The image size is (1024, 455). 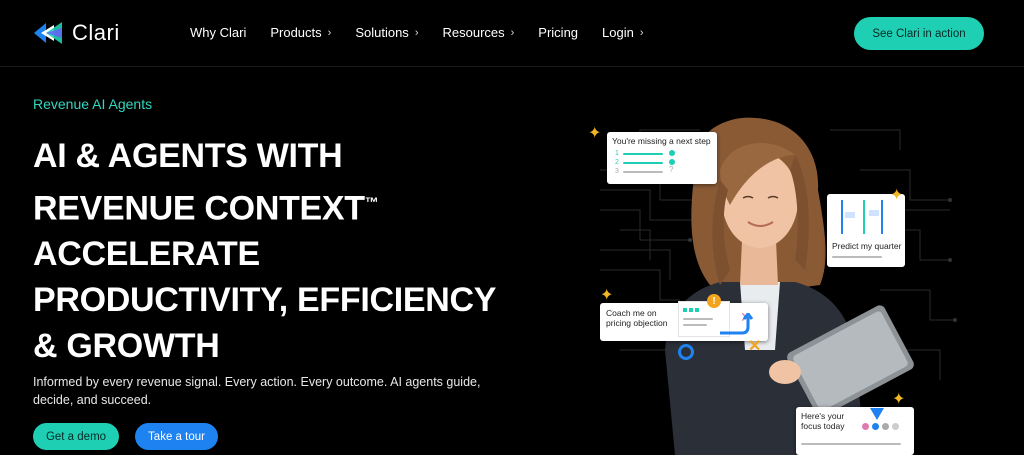 What do you see at coordinates (188, 156) in the screenshot?
I see `headline-line: AI & AGENTS WITH` at bounding box center [188, 156].